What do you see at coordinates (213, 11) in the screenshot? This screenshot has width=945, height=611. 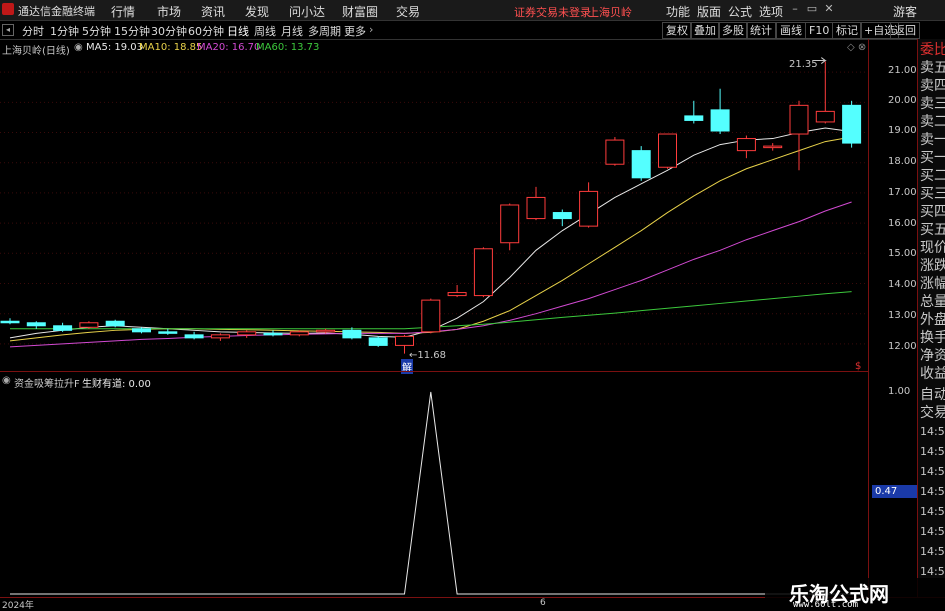 I see `menu-news: 资讯` at bounding box center [213, 11].